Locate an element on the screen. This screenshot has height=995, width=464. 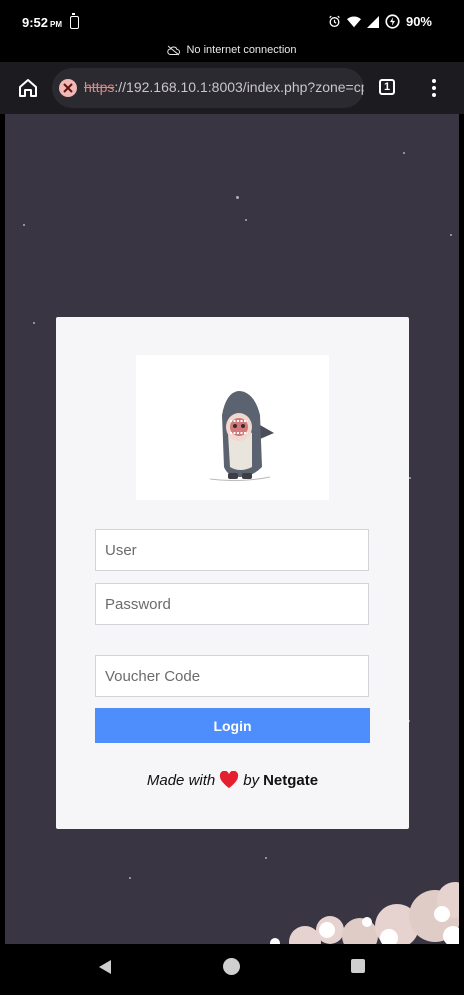
alarm-icon is located at coordinates (334, 21).